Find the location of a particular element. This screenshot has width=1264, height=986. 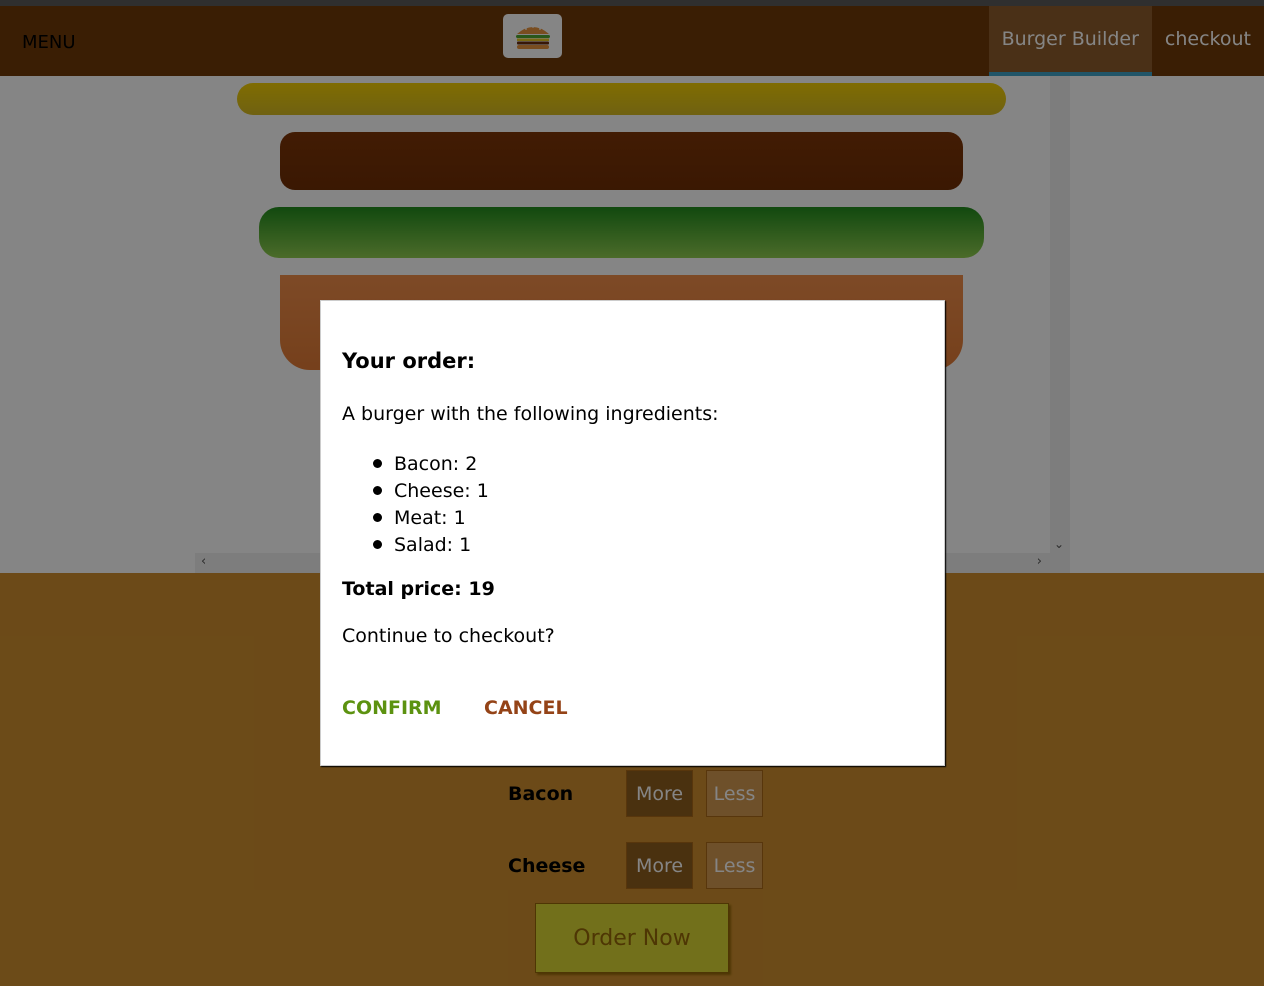

total-price: Total price: 19 is located at coordinates (418, 589).